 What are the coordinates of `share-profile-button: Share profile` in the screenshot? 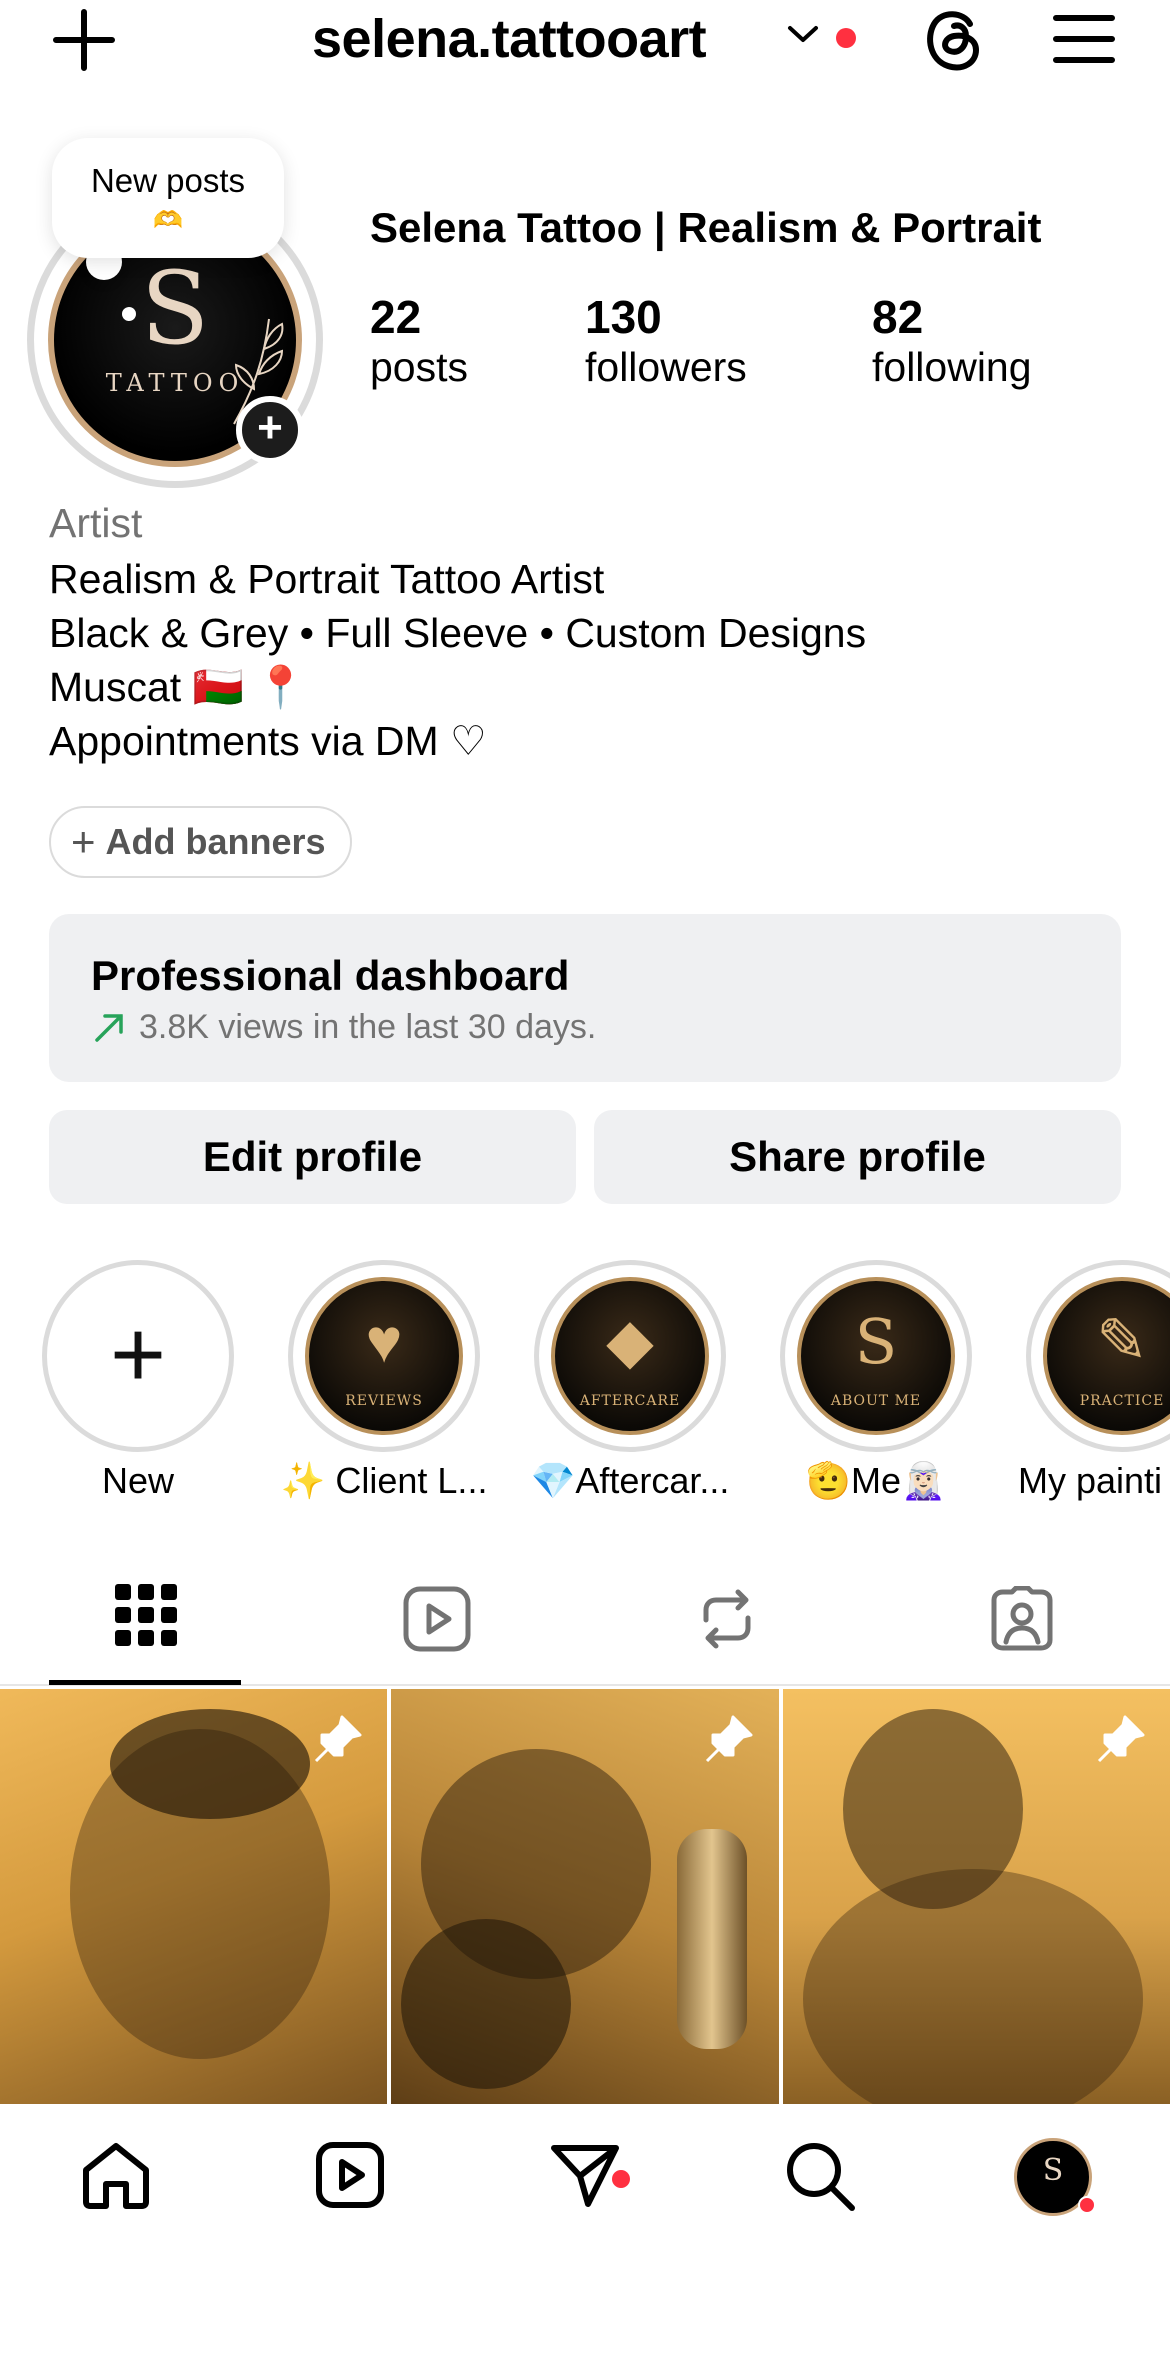 It's located at (857, 1157).